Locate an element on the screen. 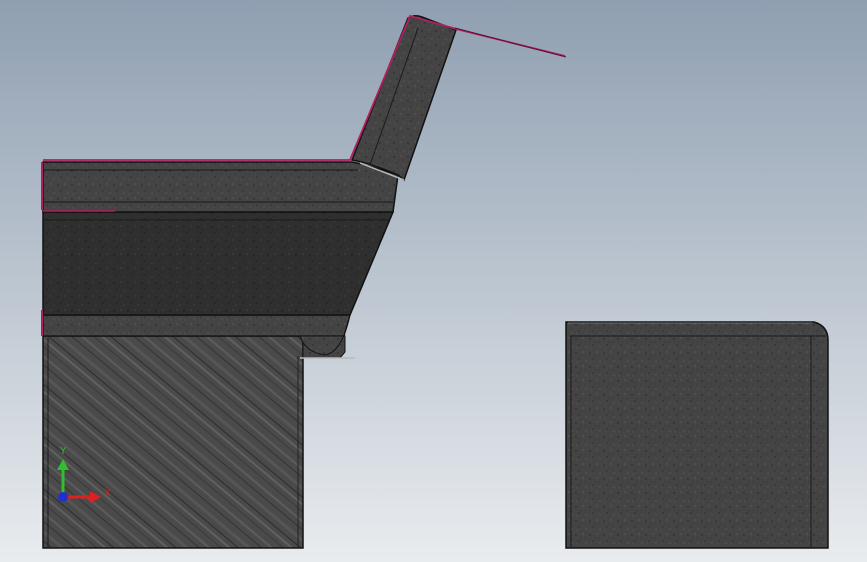  right-block is located at coordinates (697, 435).